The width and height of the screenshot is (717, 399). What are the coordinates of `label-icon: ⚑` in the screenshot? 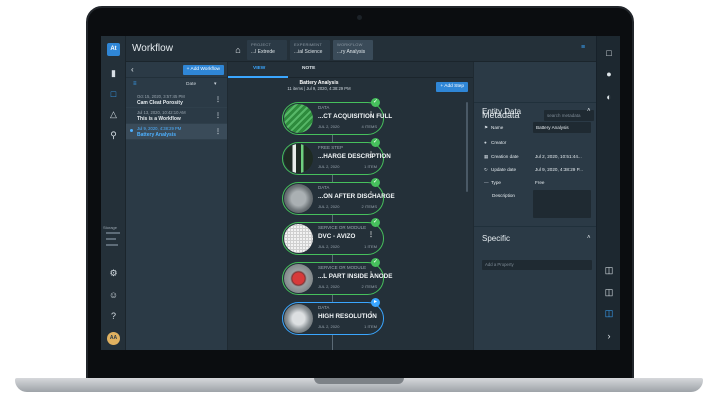 It's located at (486, 127).